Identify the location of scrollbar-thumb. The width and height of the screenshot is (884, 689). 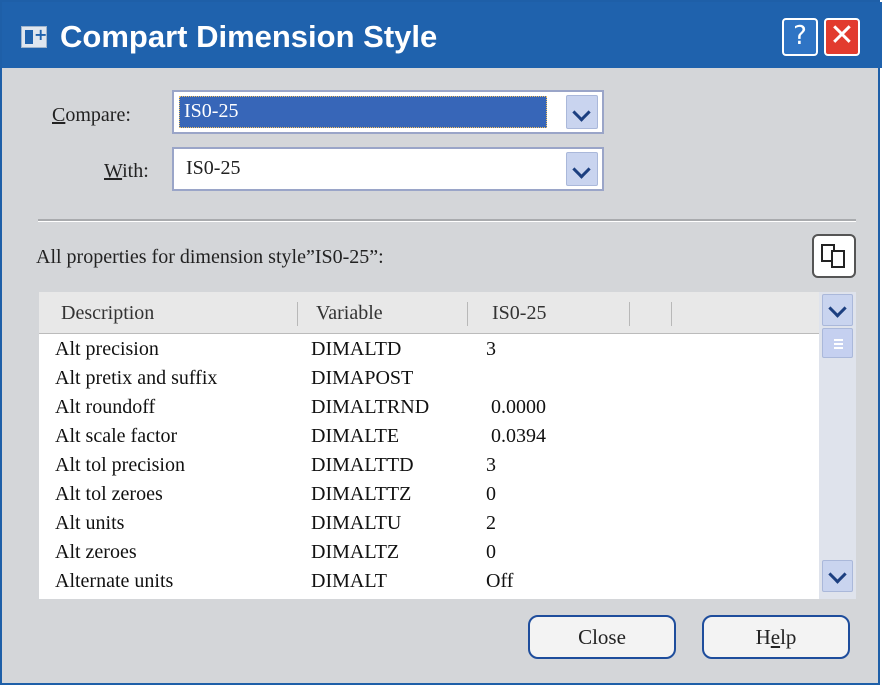
(837, 343).